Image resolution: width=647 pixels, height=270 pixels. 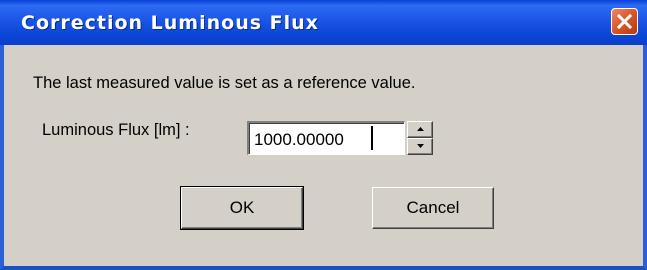 I want to click on close-button, so click(x=624, y=21).